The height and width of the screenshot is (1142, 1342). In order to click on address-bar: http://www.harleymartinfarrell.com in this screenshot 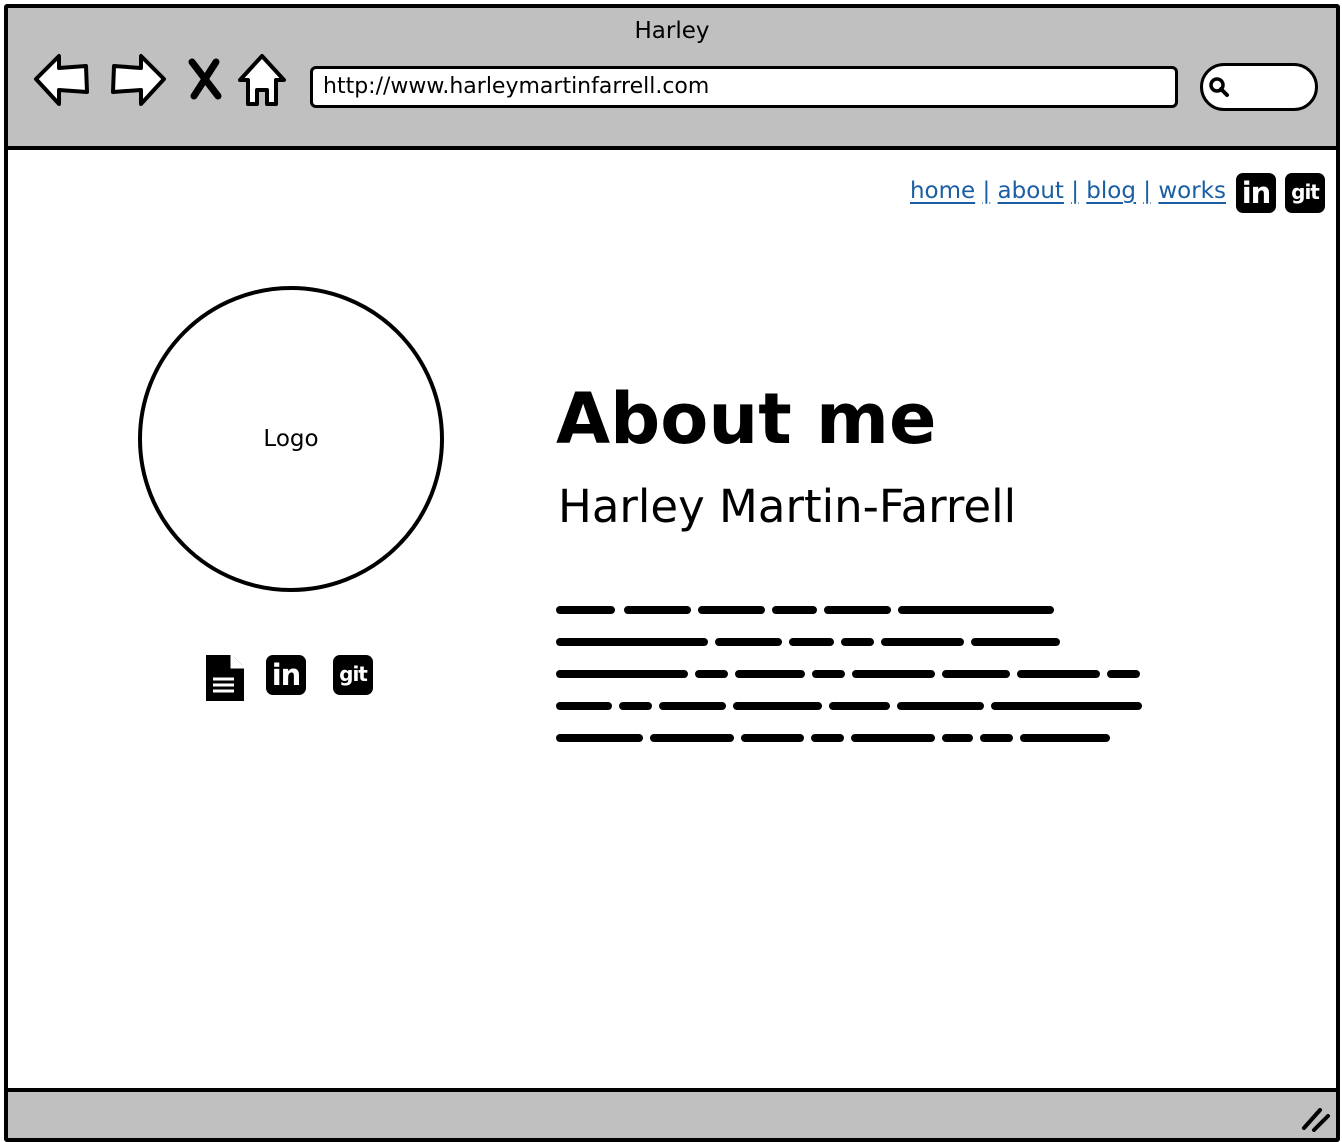, I will do `click(744, 87)`.